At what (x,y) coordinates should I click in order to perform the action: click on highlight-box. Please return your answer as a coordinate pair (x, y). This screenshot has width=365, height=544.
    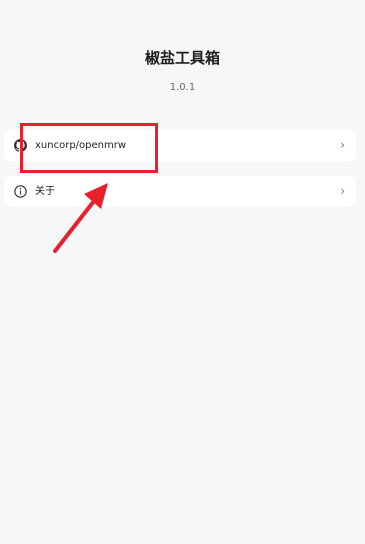
    Looking at the image, I should click on (89, 148).